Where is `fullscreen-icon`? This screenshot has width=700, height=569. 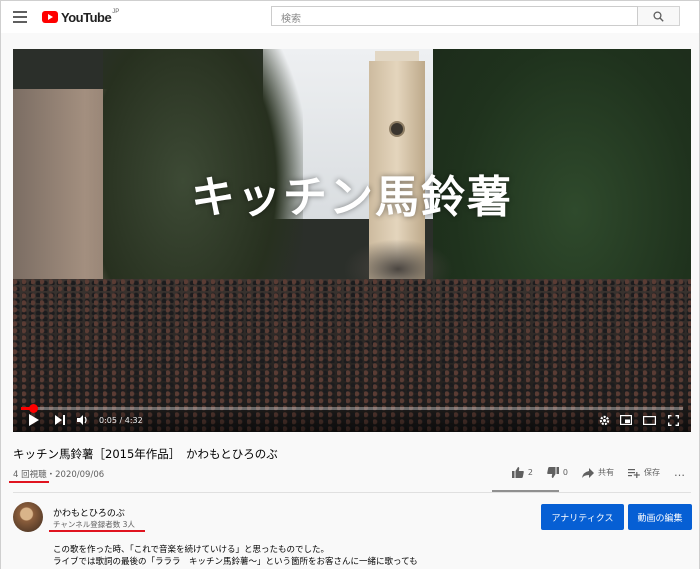
fullscreen-icon is located at coordinates (673, 420).